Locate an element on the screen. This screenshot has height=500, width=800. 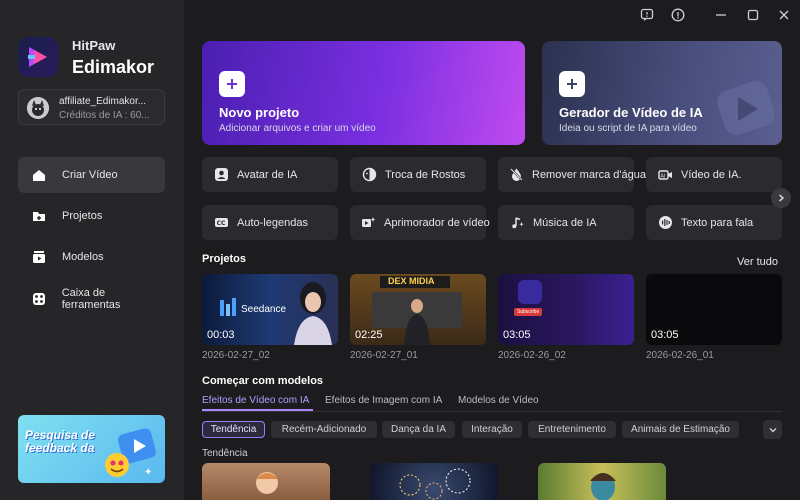
new-project-title: Novo projeto is located at coordinates (259, 112).